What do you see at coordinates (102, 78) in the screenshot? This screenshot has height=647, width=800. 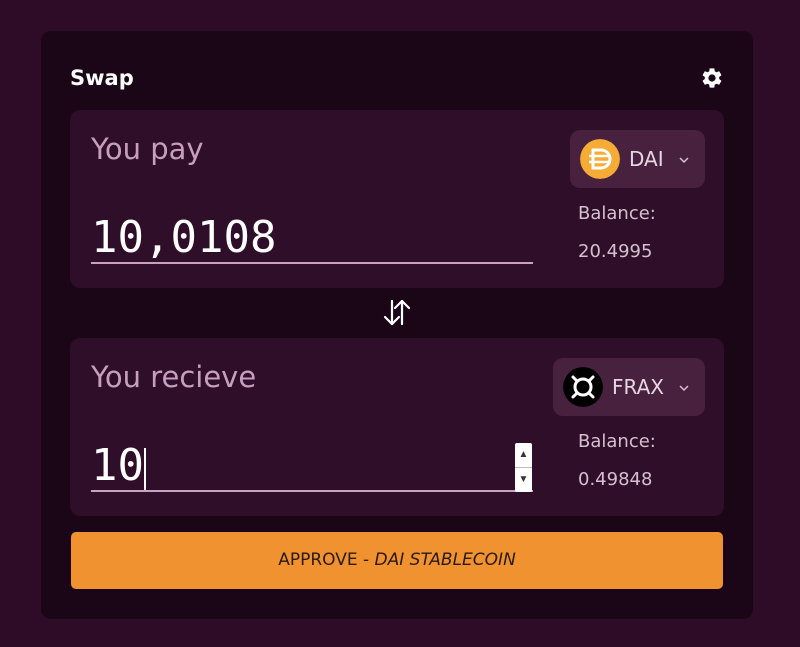 I see `swap-title: Swap` at bounding box center [102, 78].